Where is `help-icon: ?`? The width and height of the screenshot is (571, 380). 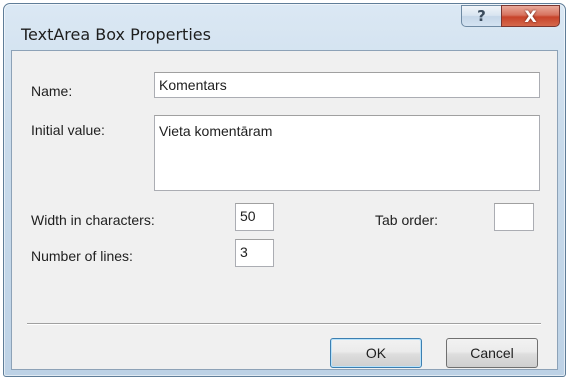 help-icon: ? is located at coordinates (481, 16).